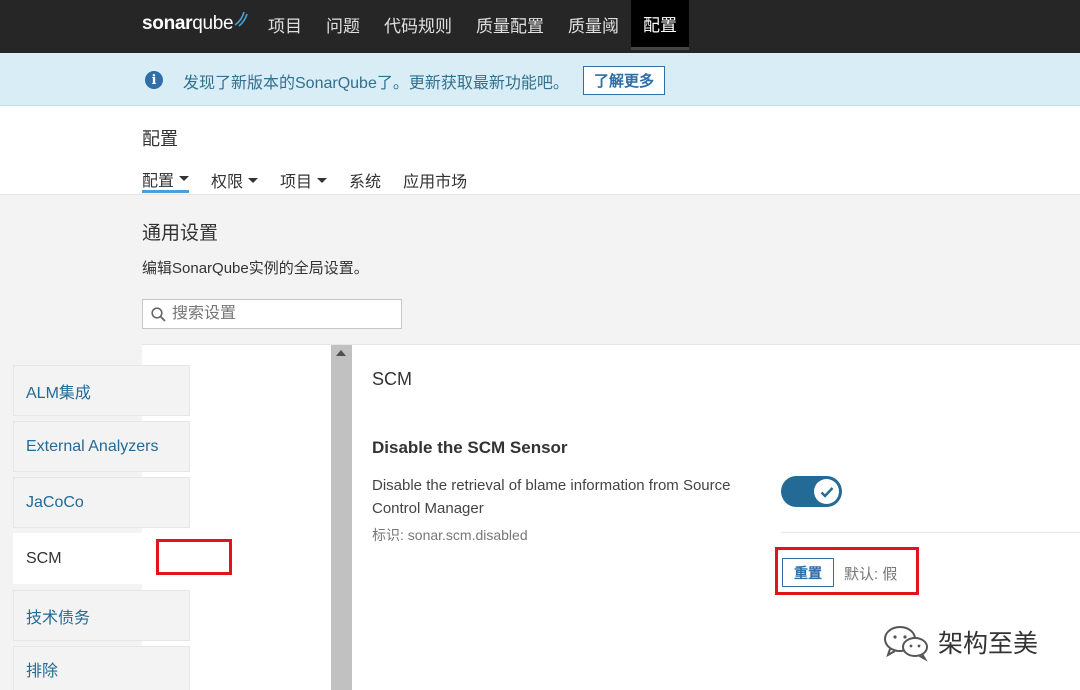  Describe the element at coordinates (341, 353) in the screenshot. I see `scroll-up-arrow-icon` at that location.